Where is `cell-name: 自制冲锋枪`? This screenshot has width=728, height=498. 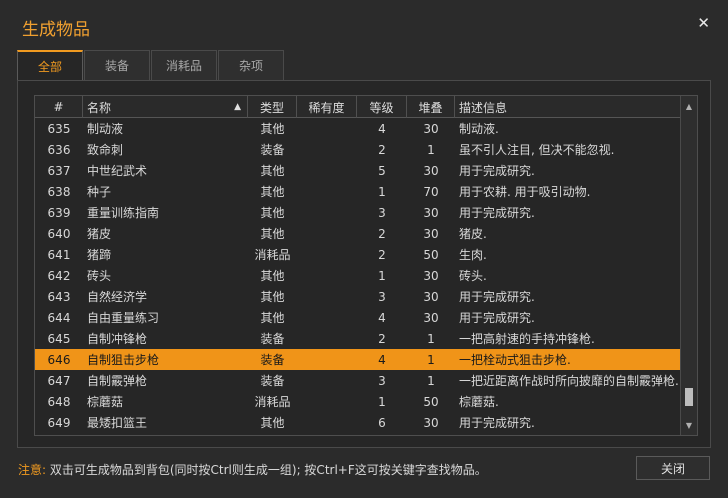 cell-name: 自制冲锋枪 is located at coordinates (117, 339).